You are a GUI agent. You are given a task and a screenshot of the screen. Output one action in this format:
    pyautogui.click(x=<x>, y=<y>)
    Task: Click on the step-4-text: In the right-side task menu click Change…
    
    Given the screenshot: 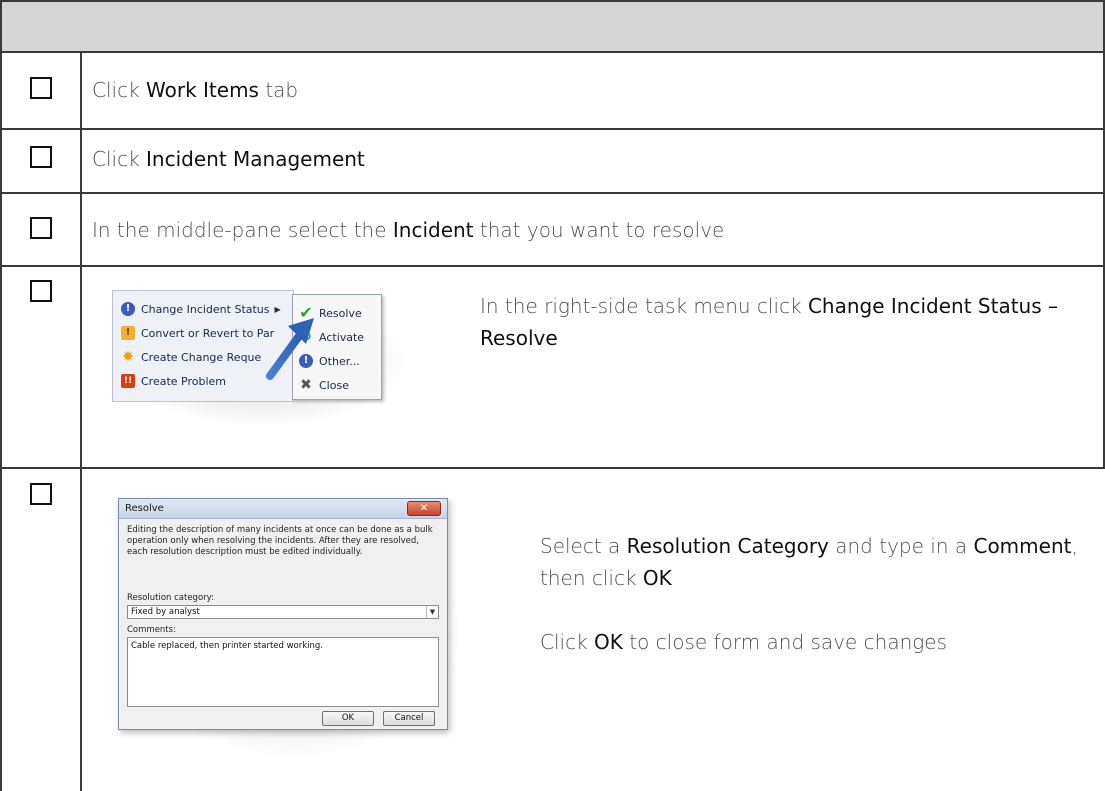 What is the action you would take?
    pyautogui.click(x=769, y=322)
    